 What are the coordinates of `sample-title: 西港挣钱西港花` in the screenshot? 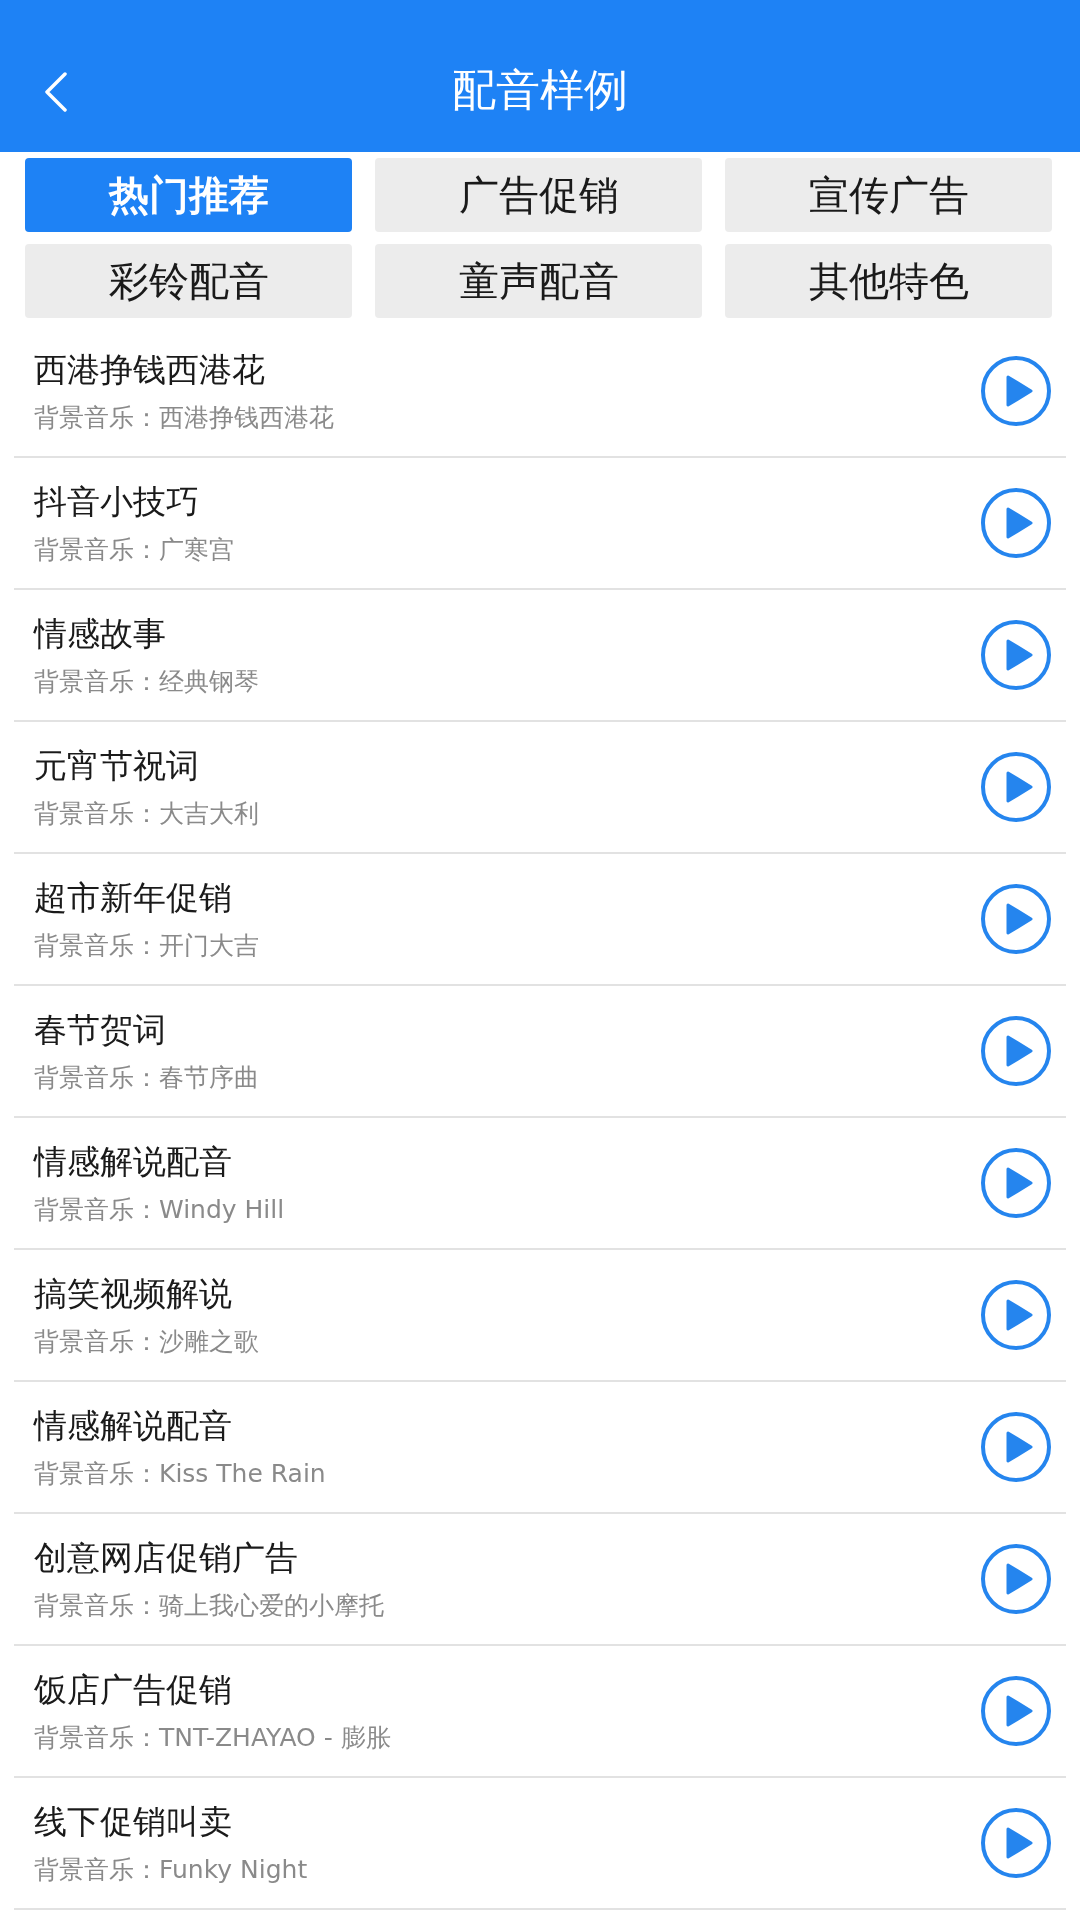 It's located at (150, 370).